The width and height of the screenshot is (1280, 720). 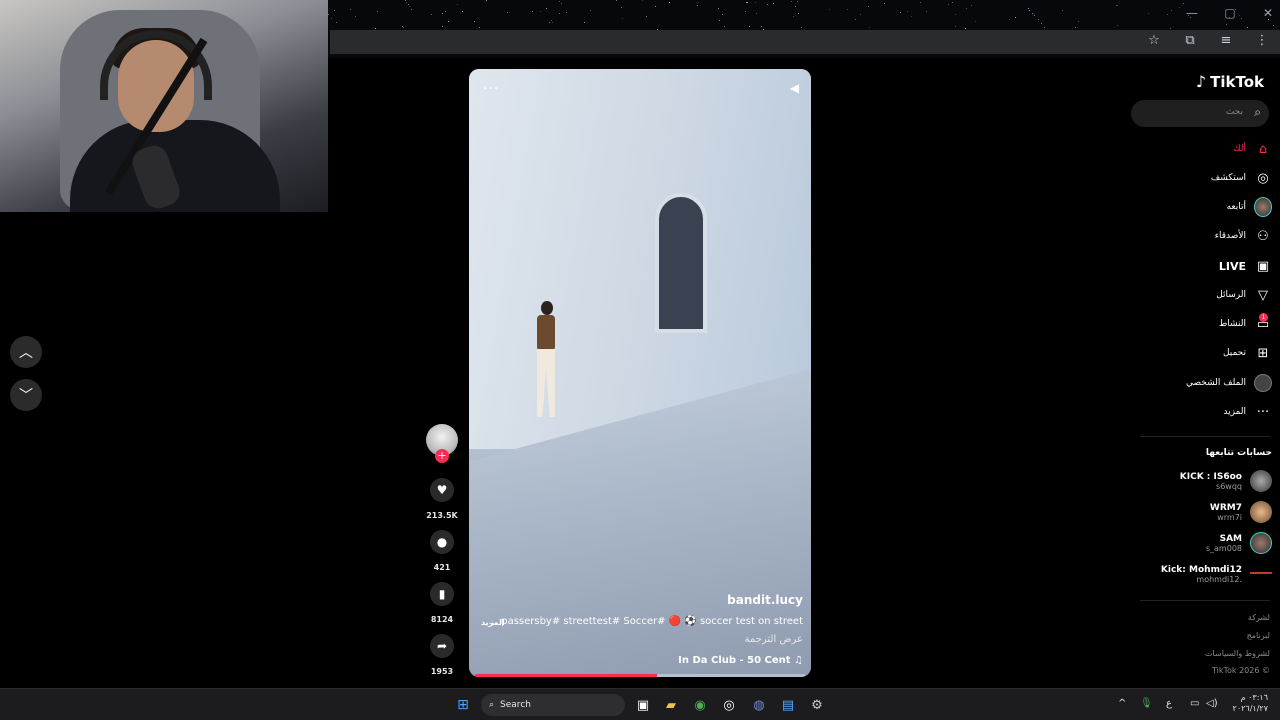 What do you see at coordinates (515, 705) in the screenshot?
I see `taskbar-search-label: Search` at bounding box center [515, 705].